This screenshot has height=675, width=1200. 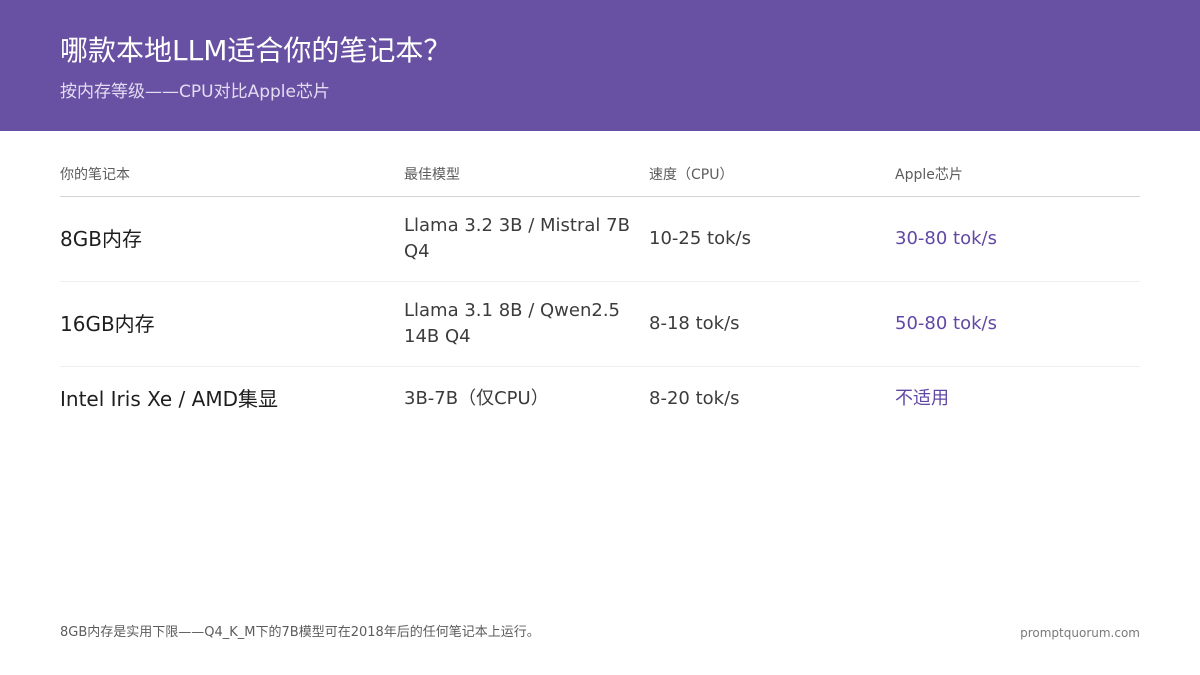 What do you see at coordinates (107, 324) in the screenshot?
I see `laptop-cell: 16GB内存` at bounding box center [107, 324].